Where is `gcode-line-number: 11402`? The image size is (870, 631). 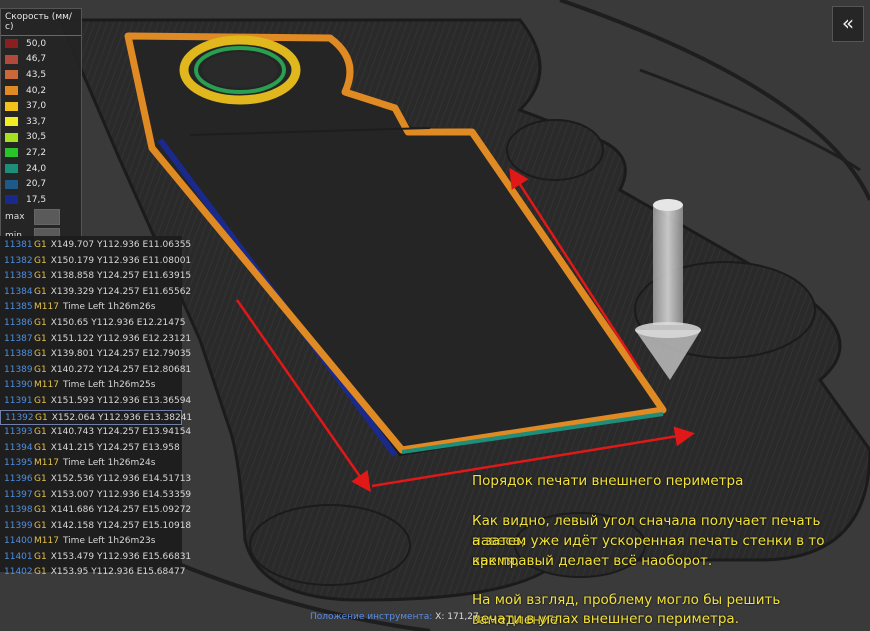
gcode-line-number: 11402 is located at coordinates (18, 572).